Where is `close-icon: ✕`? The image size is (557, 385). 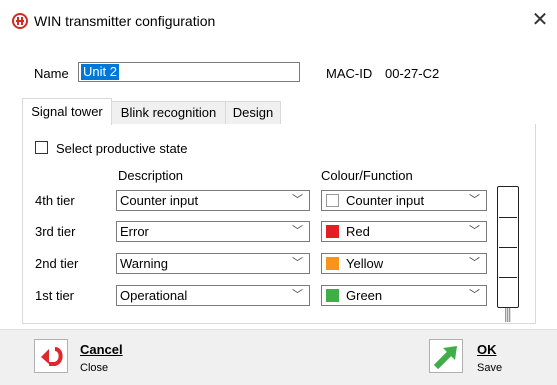 close-icon: ✕ is located at coordinates (540, 21).